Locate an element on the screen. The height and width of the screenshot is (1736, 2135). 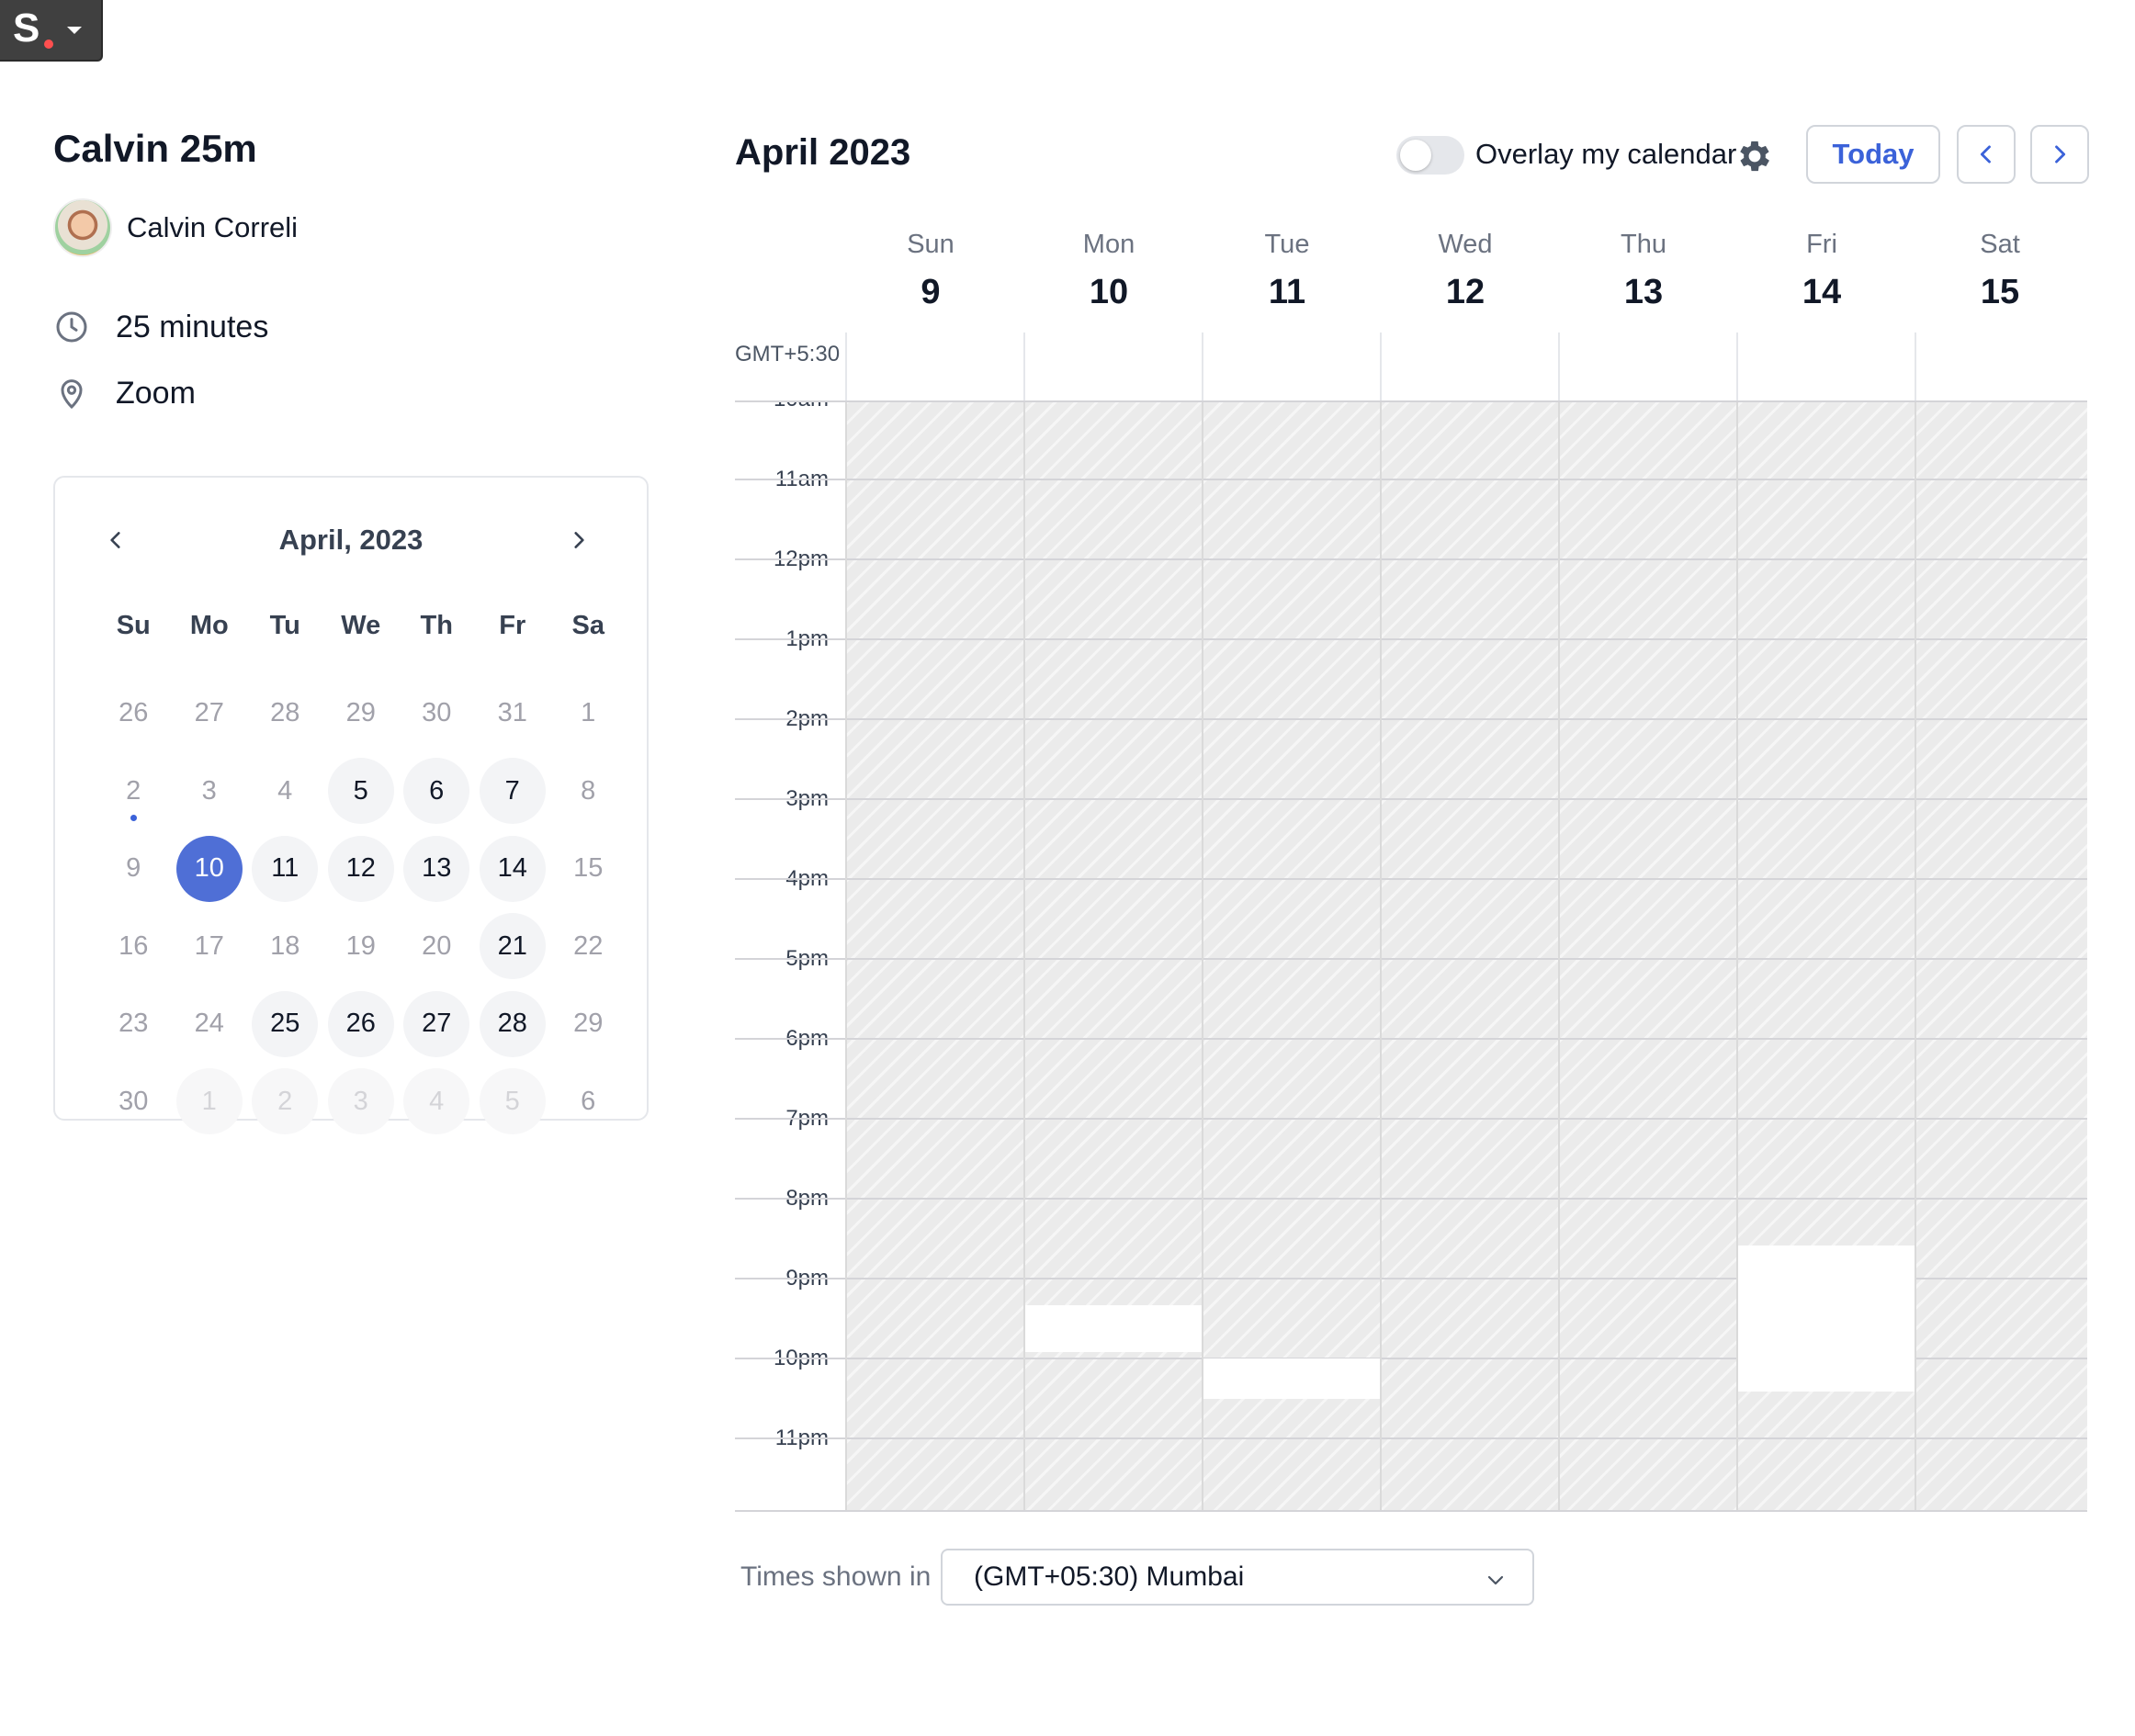
mini-calendar-day: 30 is located at coordinates (437, 714).